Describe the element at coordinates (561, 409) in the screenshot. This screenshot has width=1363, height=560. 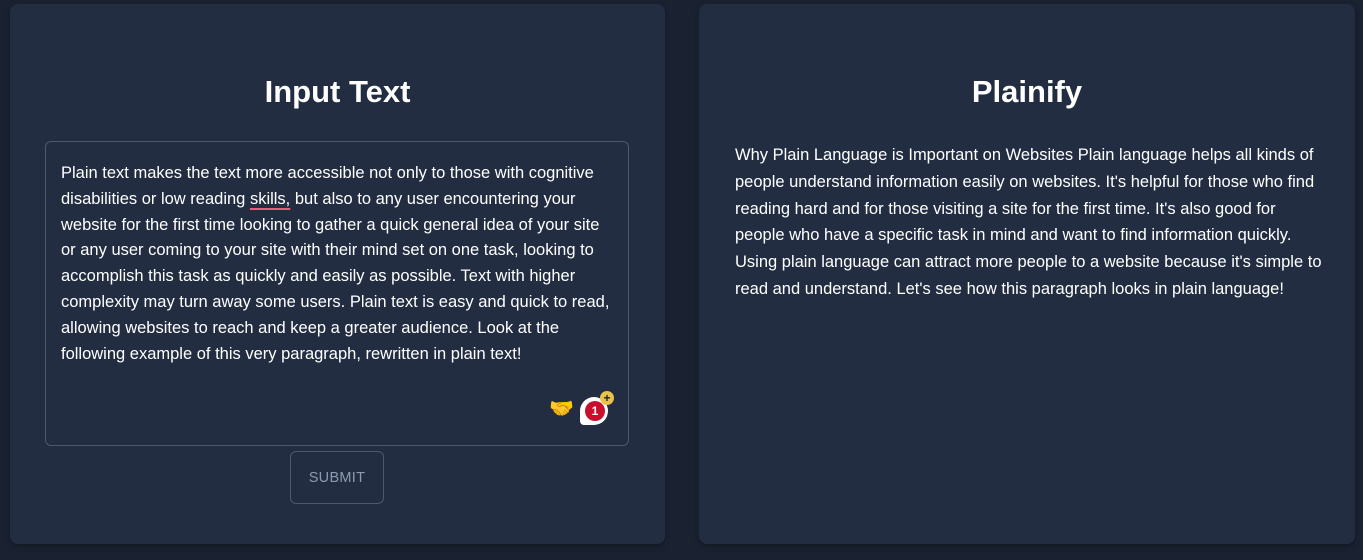
I see `handshake-icon: 🤝` at that location.